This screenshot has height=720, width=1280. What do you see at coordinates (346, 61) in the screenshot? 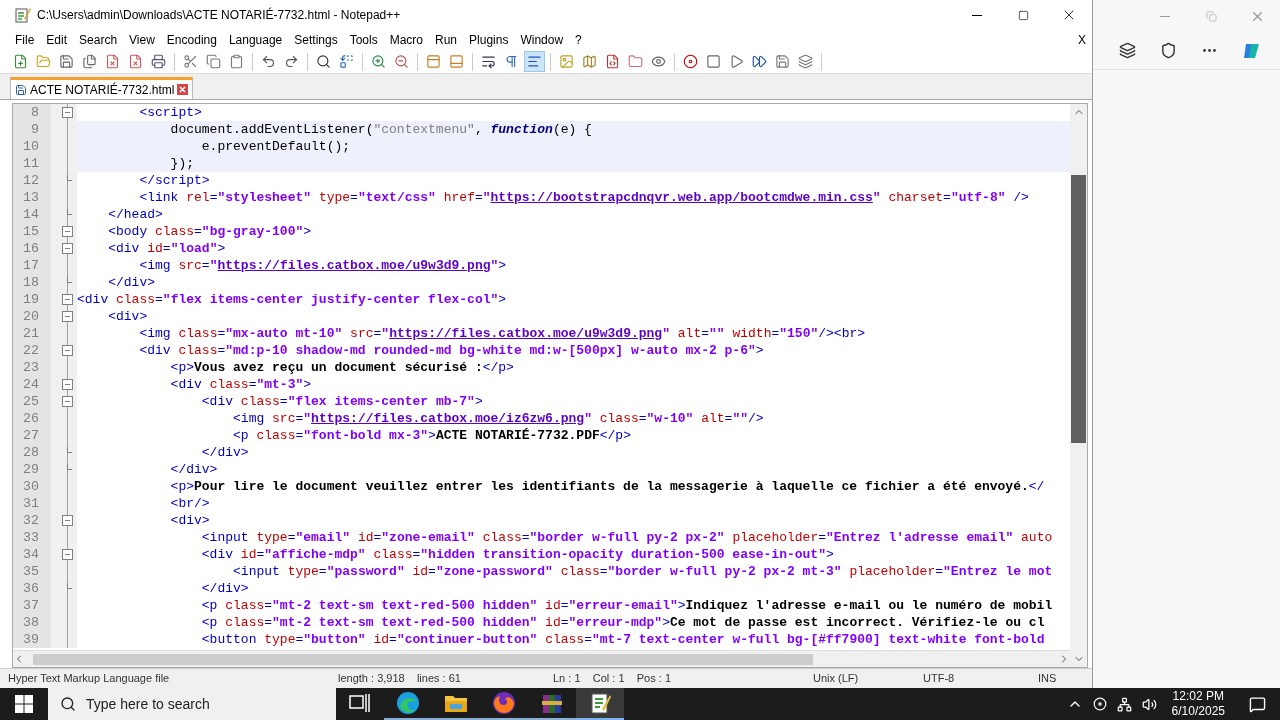
I see `replace-icon` at bounding box center [346, 61].